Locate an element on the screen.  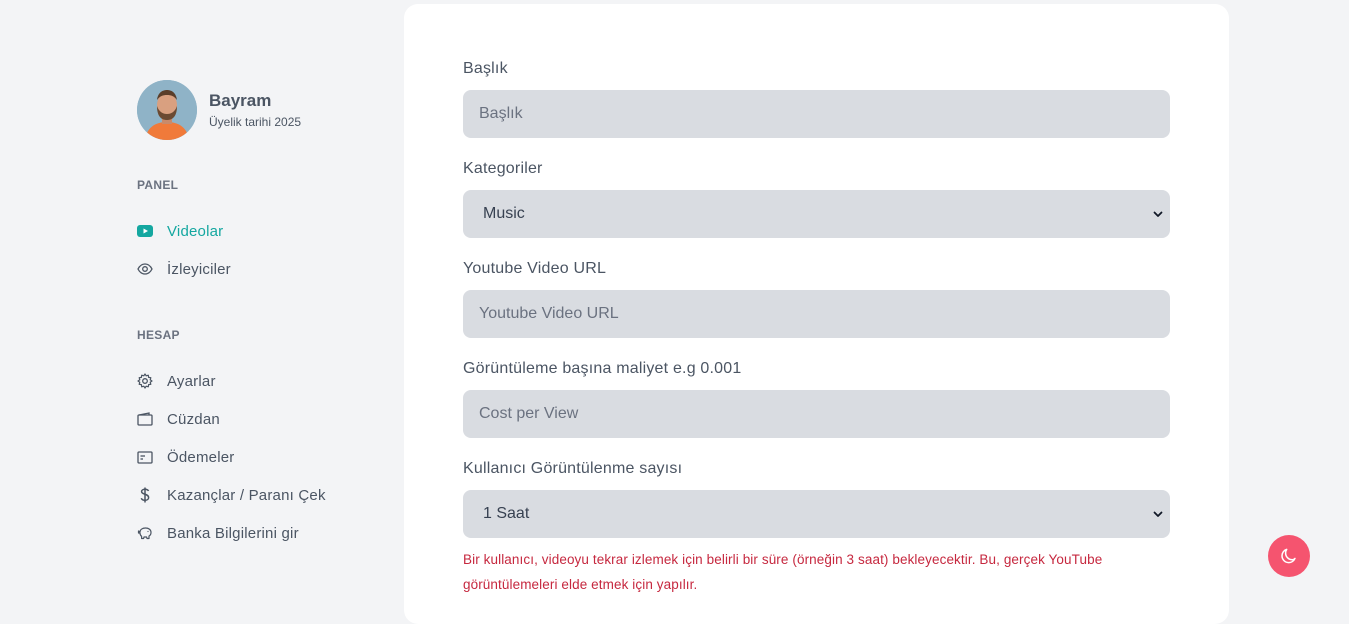
profile-header: Bayram Üyelik tarihi 2025 is located at coordinates (257, 110).